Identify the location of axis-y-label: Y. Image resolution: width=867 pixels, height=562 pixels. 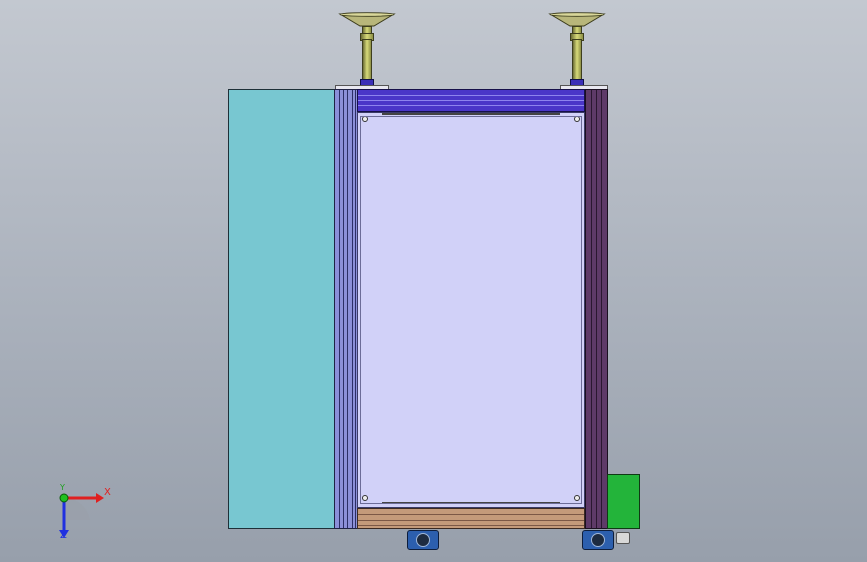
(62, 487).